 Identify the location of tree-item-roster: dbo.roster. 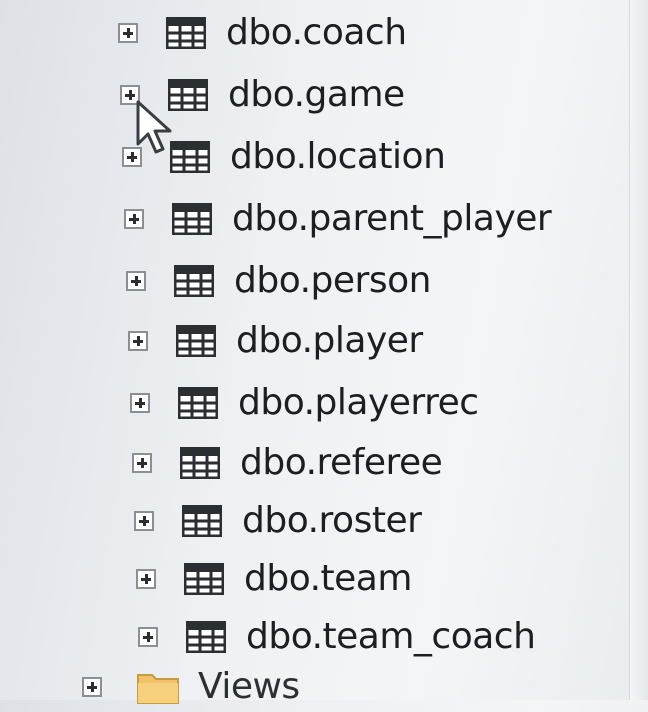
(278, 521).